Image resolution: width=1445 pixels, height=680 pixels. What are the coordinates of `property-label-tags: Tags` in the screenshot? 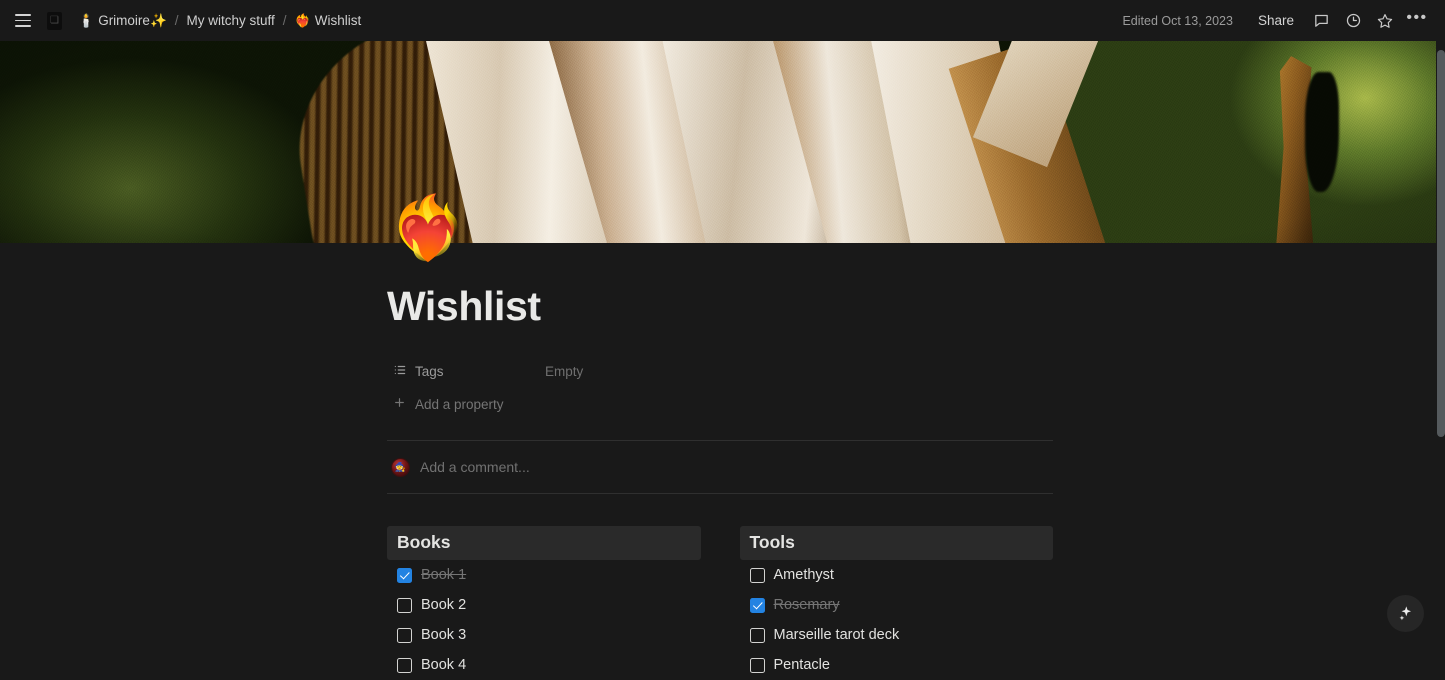 It's located at (429, 371).